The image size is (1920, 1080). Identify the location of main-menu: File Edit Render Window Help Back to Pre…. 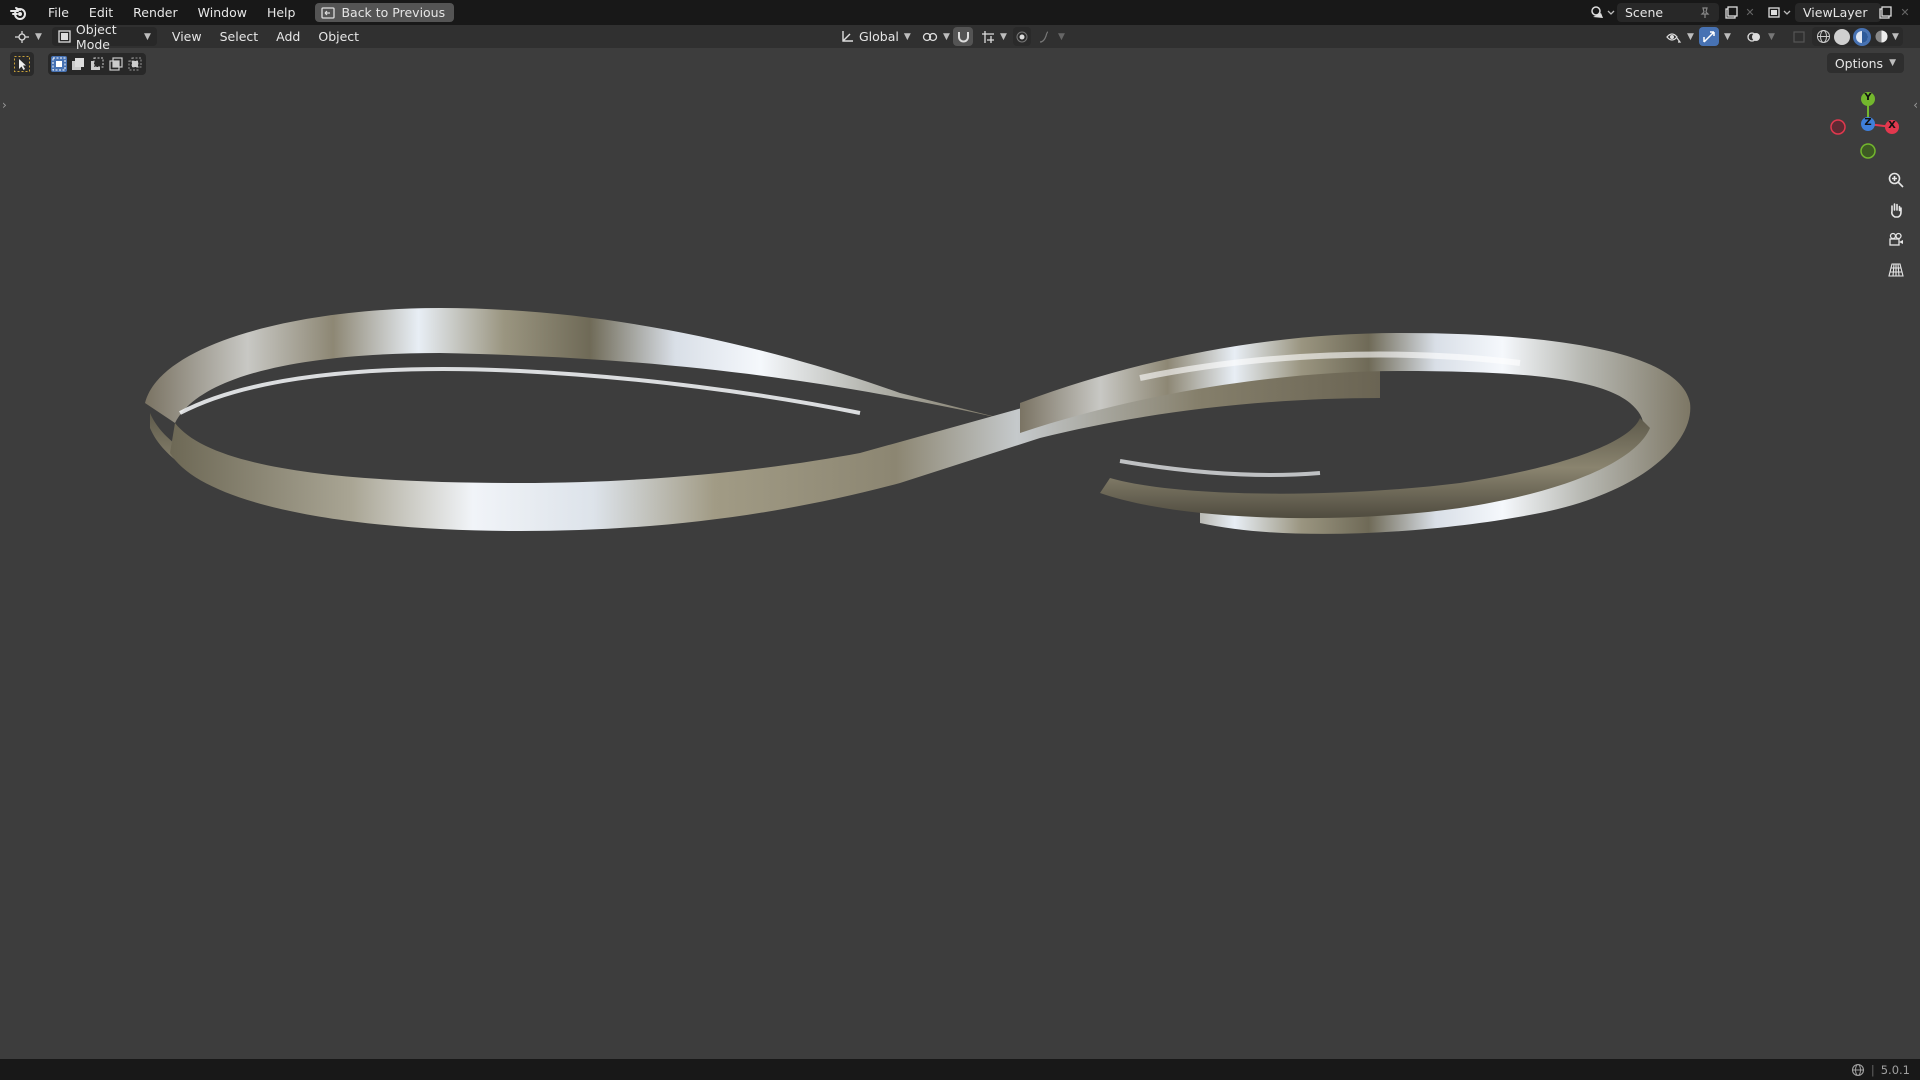
(227, 12).